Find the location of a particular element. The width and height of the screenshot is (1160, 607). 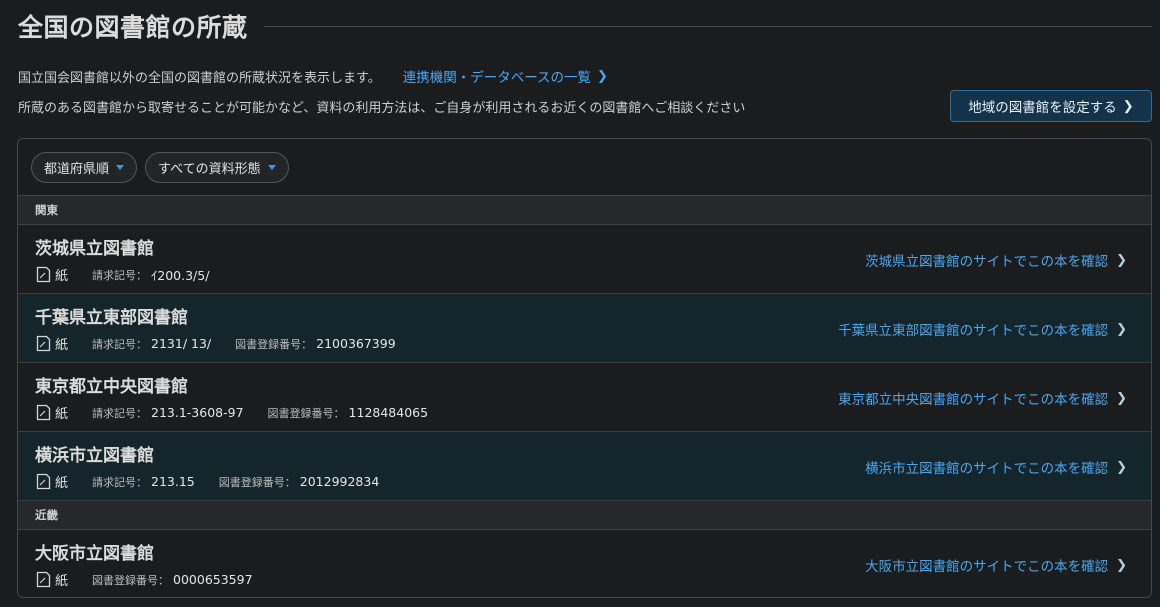

library-site-link: 千葉県立東部図書館のサイトでこの本を確認 ❯ is located at coordinates (982, 329).